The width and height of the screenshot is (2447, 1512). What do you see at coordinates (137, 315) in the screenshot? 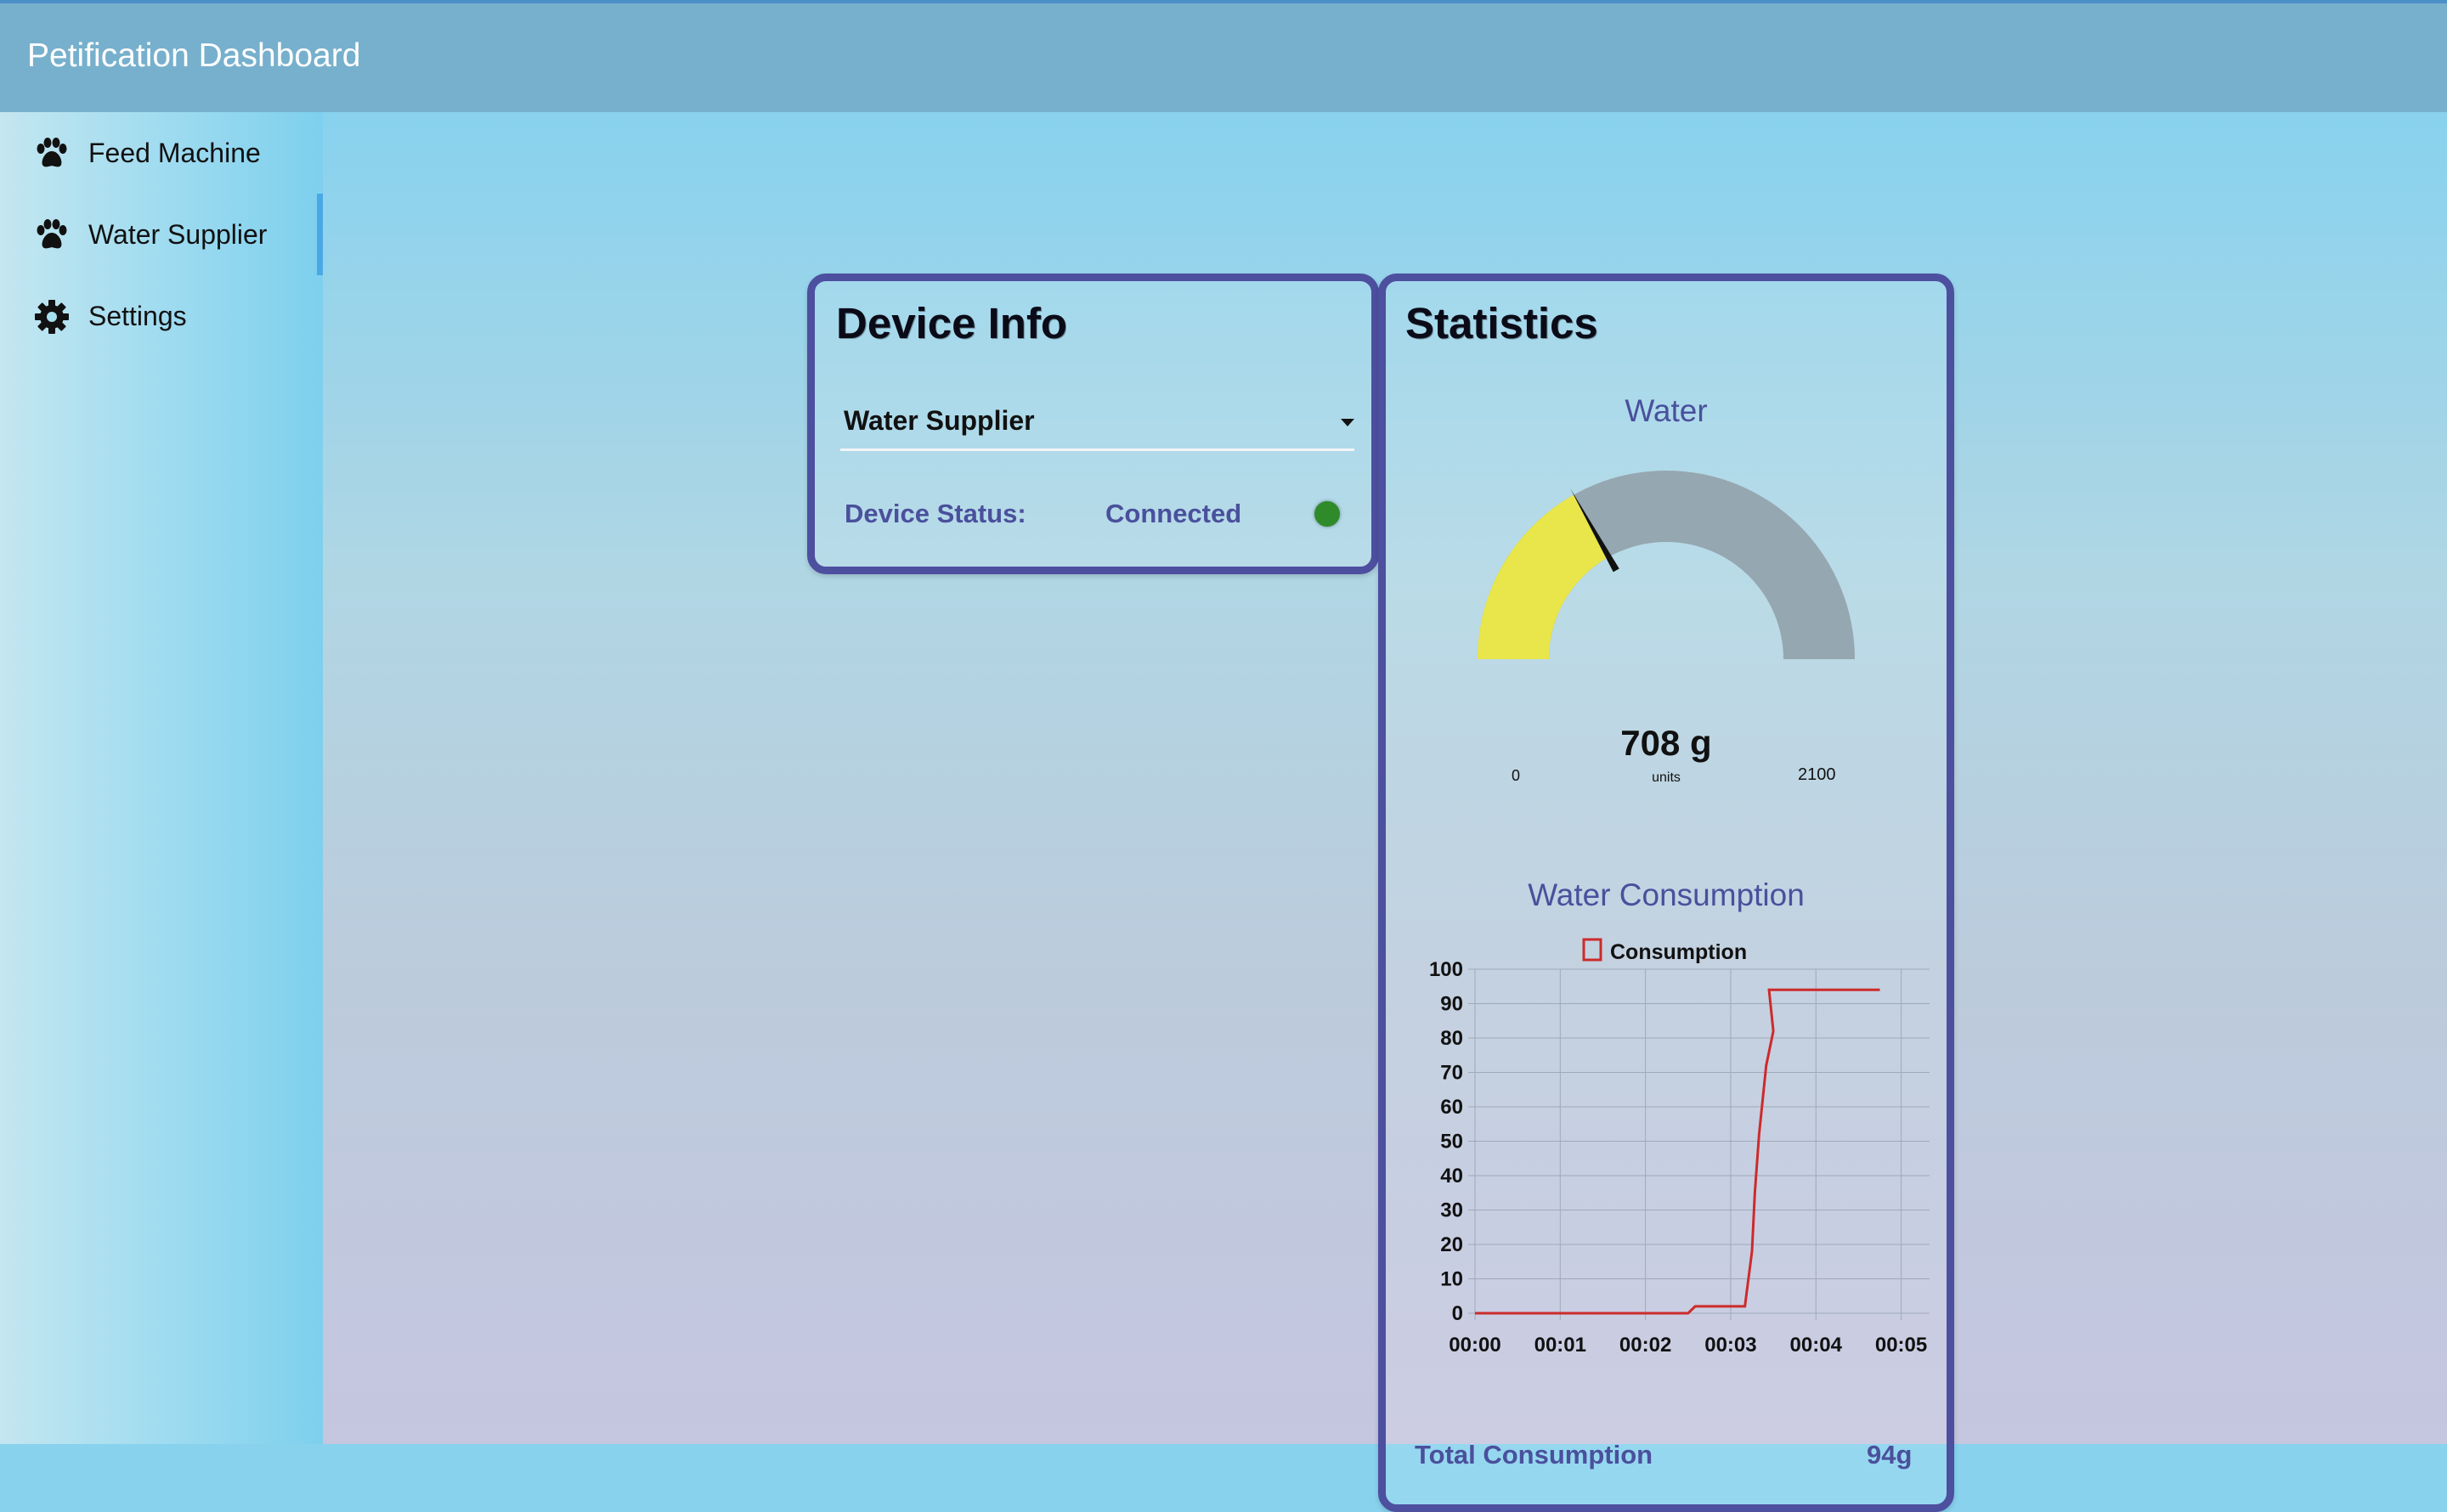
I see `sidebar-item-label: Settings` at bounding box center [137, 315].